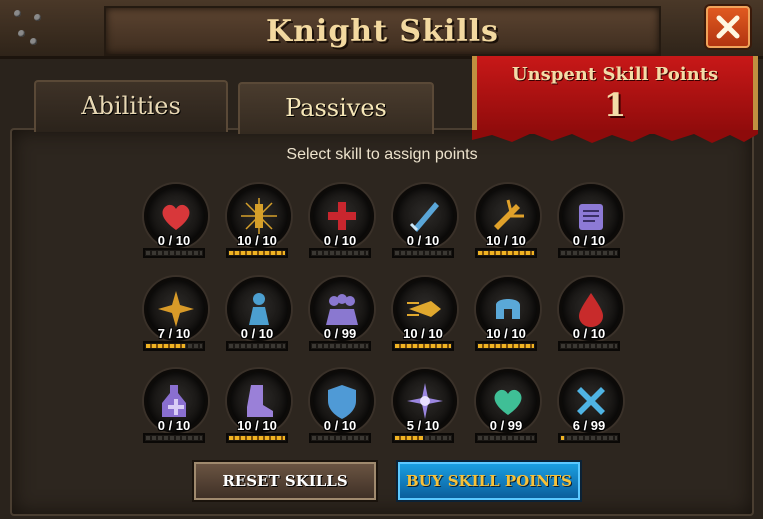 The height and width of the screenshot is (519, 763). What do you see at coordinates (508, 402) in the screenshot?
I see `green-heart-icon` at bounding box center [508, 402].